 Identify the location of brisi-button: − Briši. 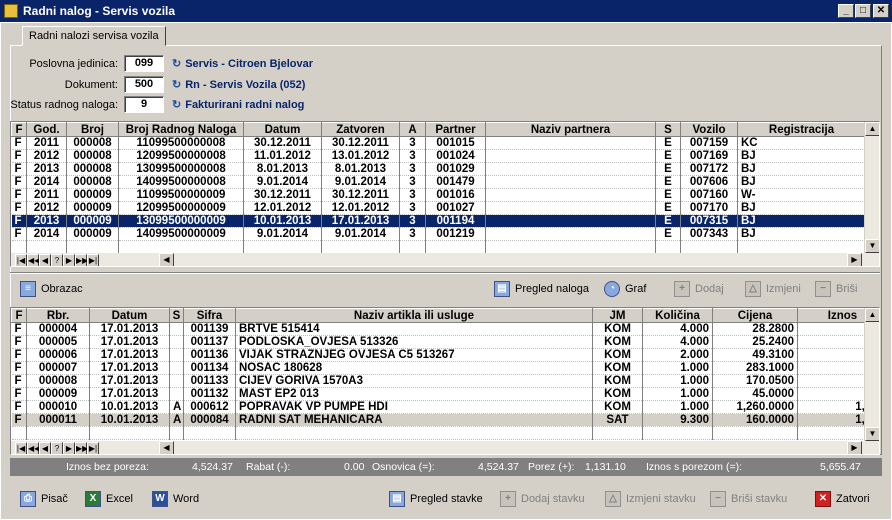
(836, 289).